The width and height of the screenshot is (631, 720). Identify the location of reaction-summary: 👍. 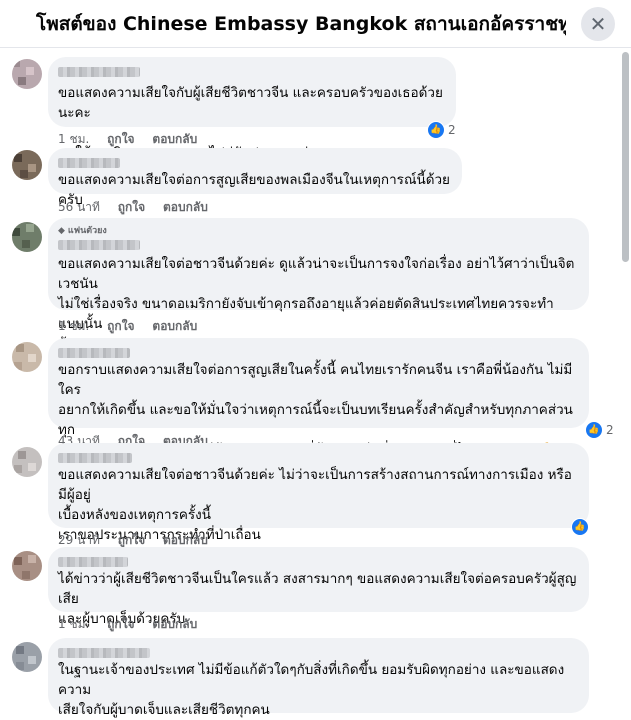
(580, 527).